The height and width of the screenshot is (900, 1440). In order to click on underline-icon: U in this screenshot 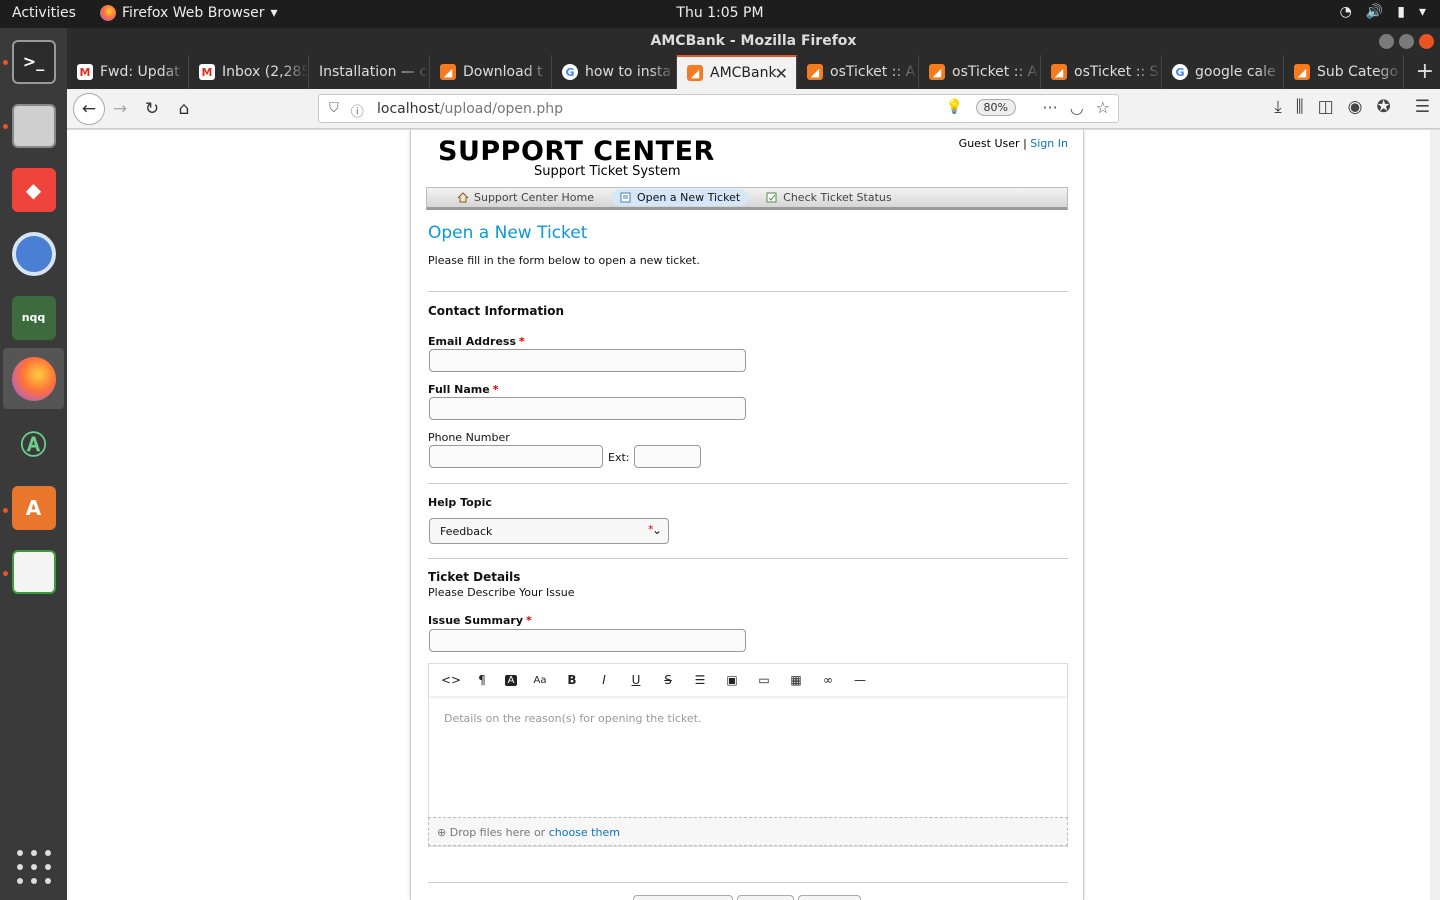, I will do `click(636, 680)`.